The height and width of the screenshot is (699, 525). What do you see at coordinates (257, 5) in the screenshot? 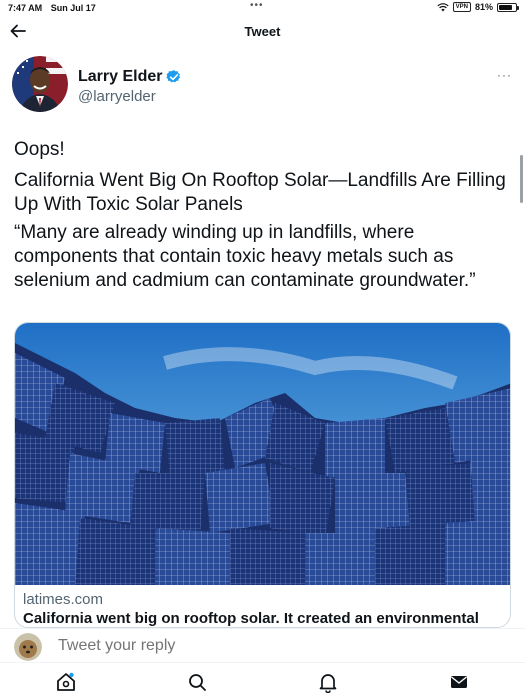
I see `multitasking-dots: •••` at bounding box center [257, 5].